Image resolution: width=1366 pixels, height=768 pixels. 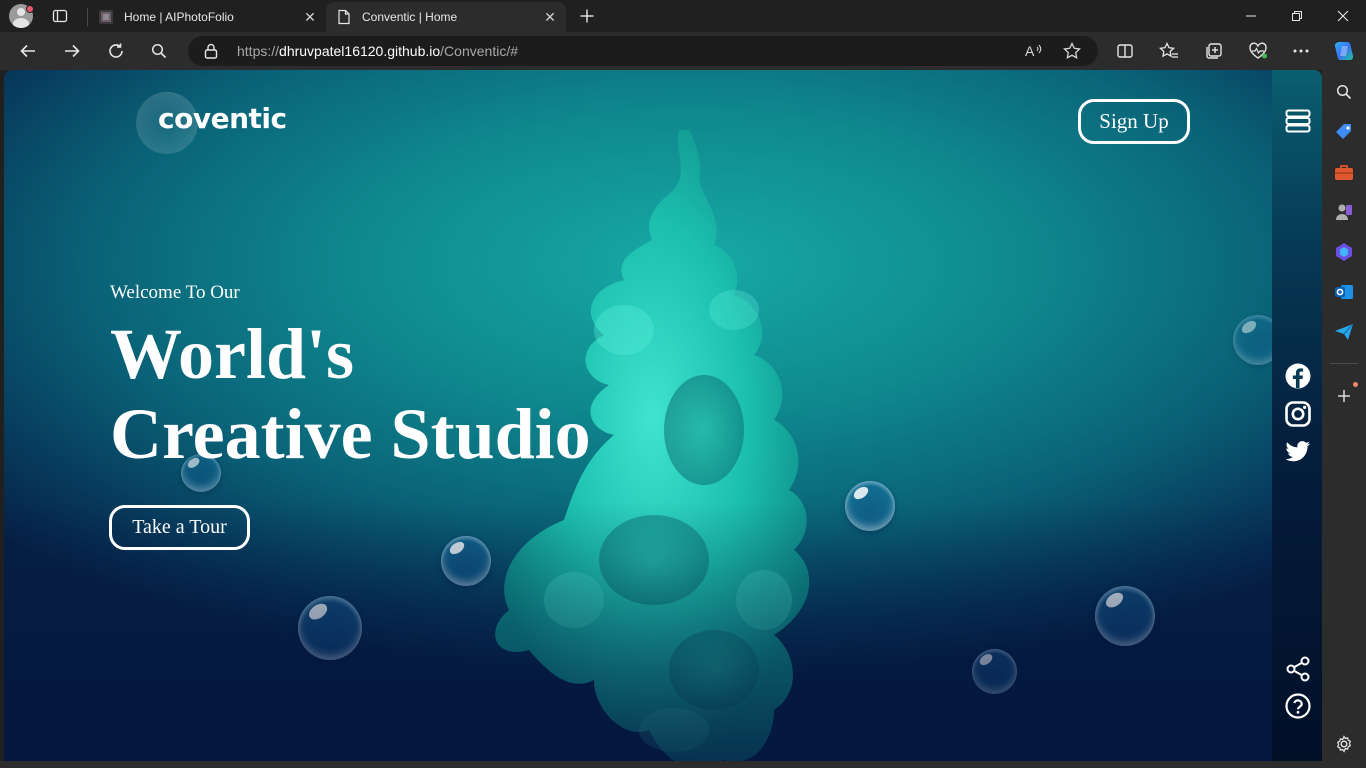 I want to click on restore-icon, so click(x=1297, y=16).